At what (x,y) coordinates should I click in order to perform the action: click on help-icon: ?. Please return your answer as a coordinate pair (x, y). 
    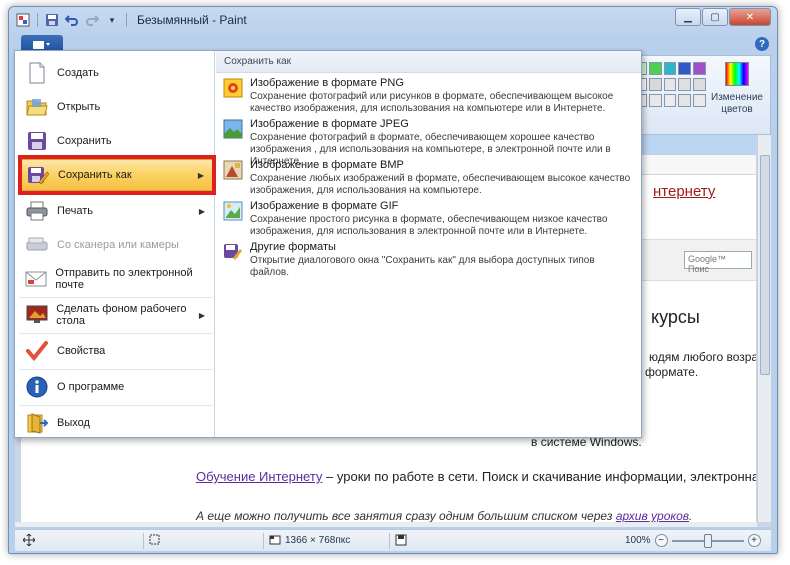
    Looking at the image, I should click on (762, 44).